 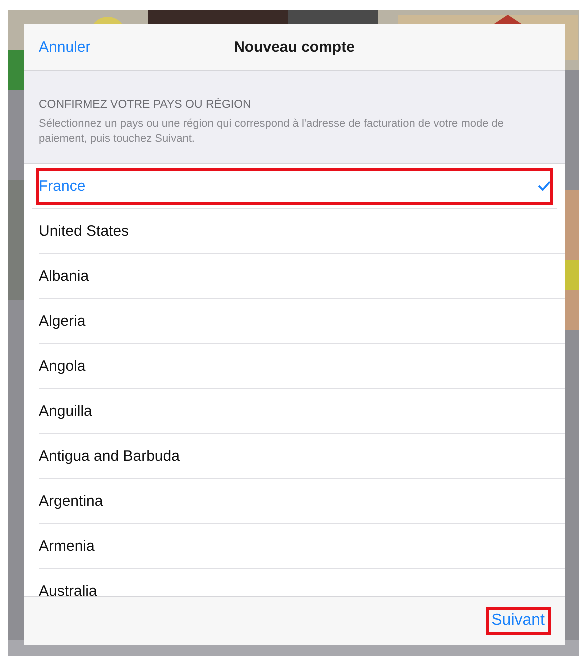 What do you see at coordinates (294, 47) in the screenshot?
I see `dialog-title: Nouveau compte` at bounding box center [294, 47].